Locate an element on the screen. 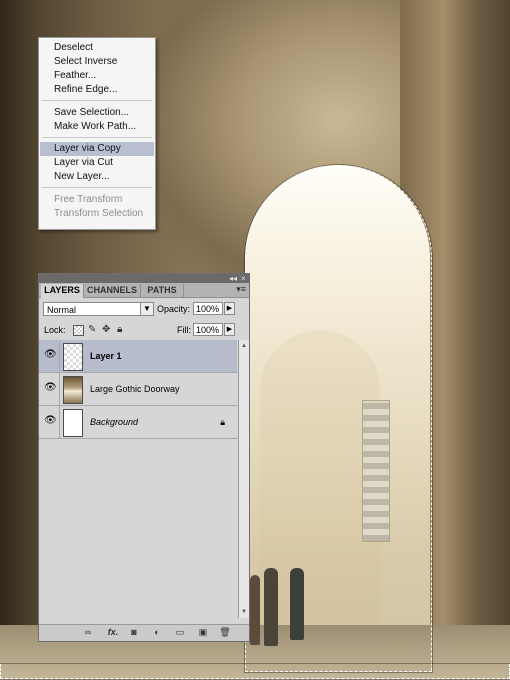  fill-input: 100% is located at coordinates (208, 329).